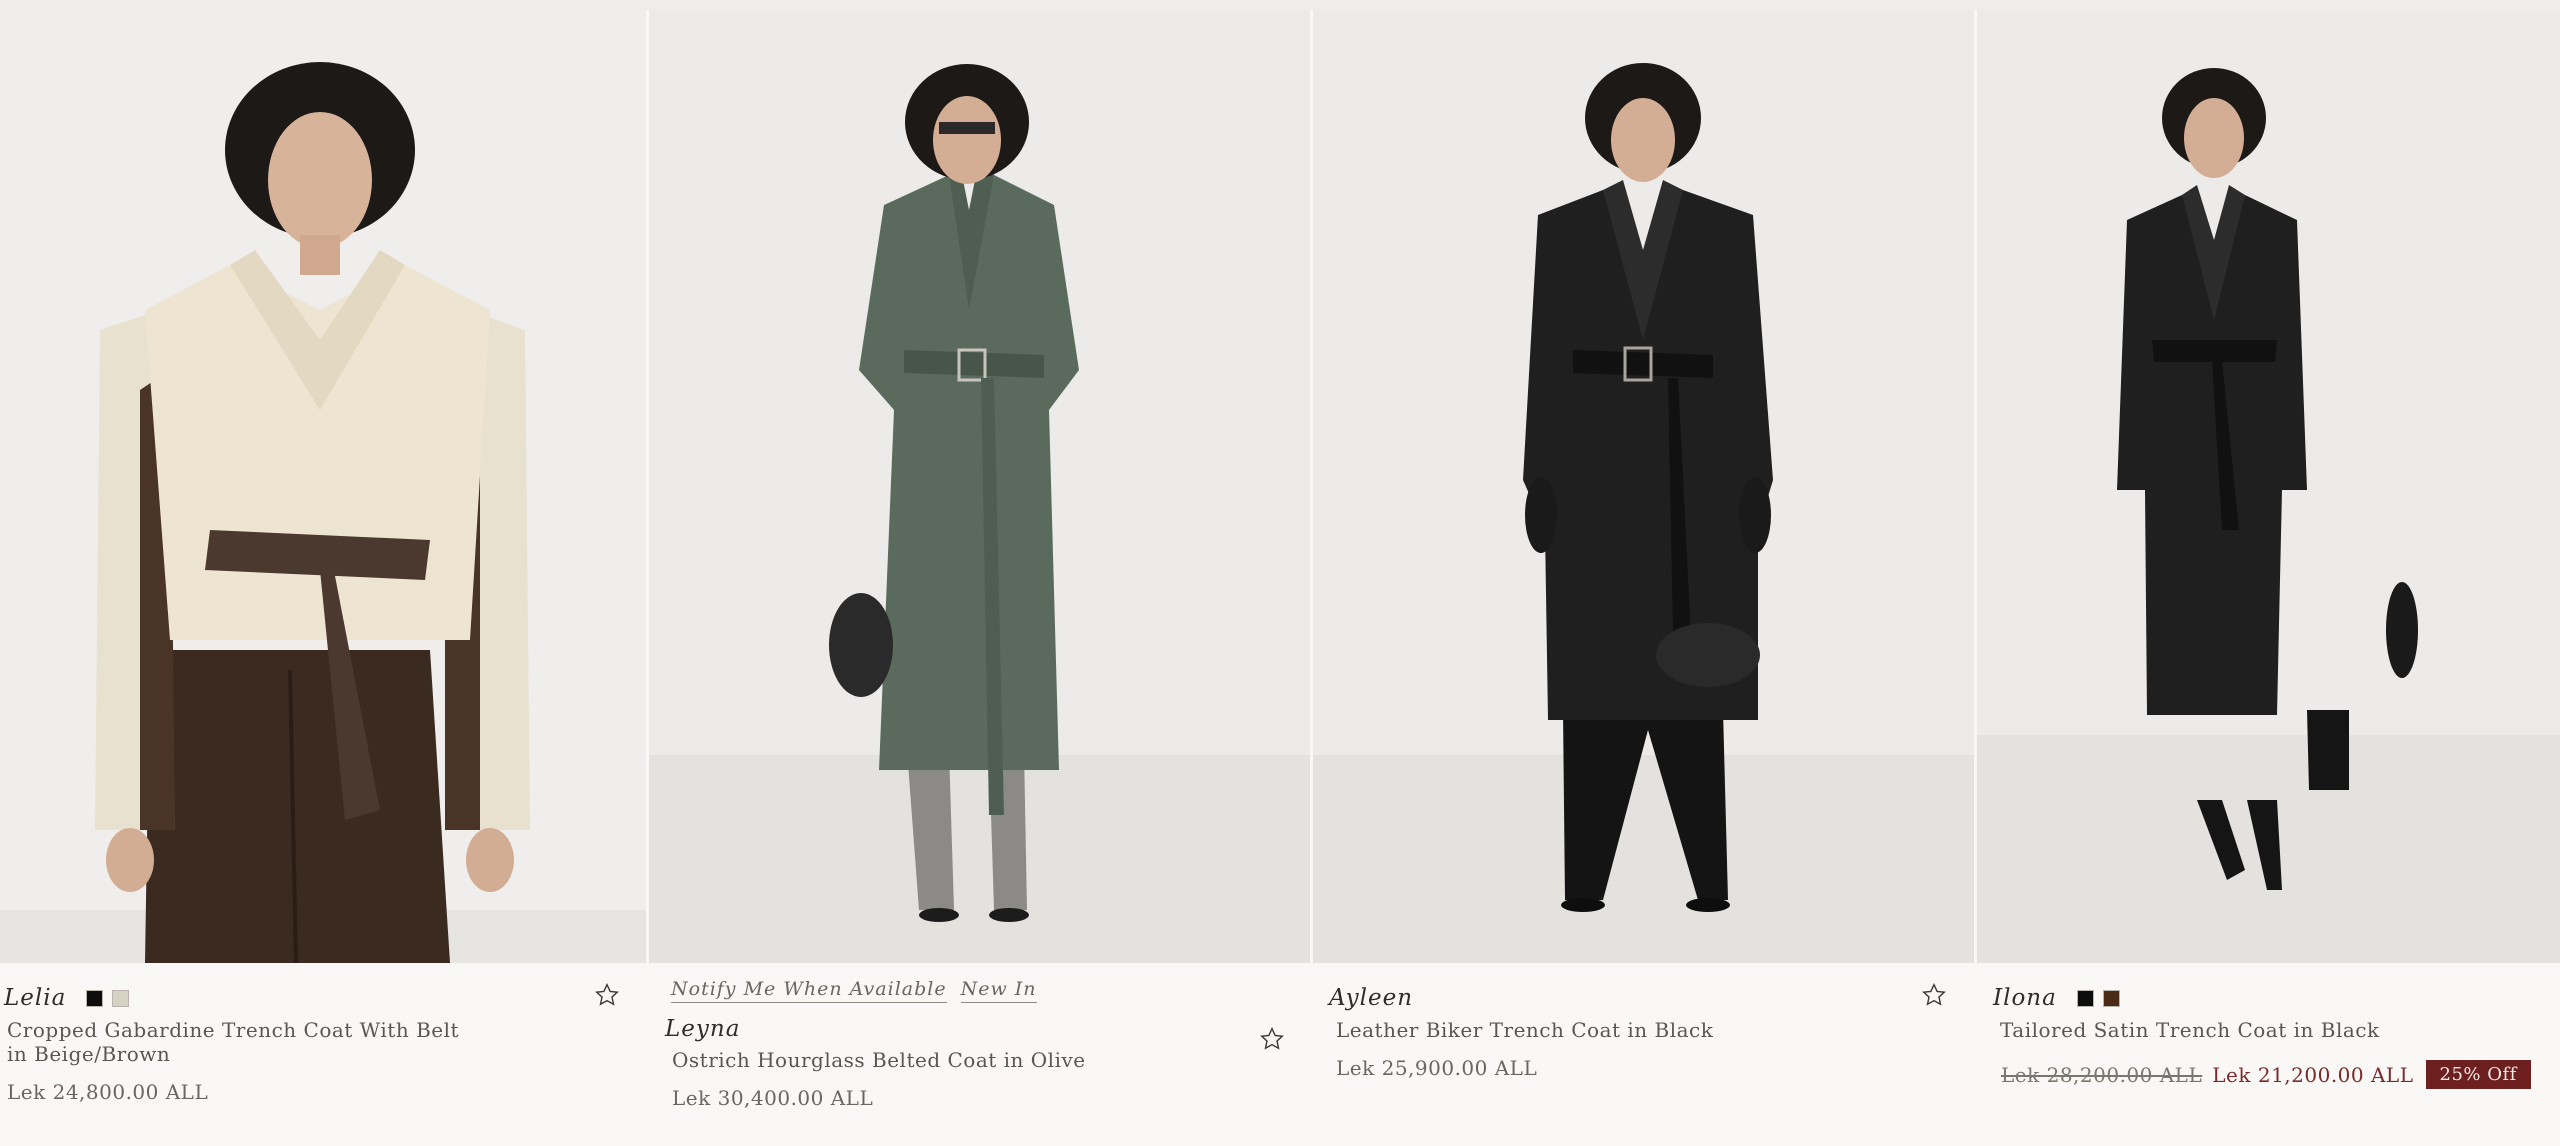 The width and height of the screenshot is (2560, 1146). I want to click on discount-badge: 25% Off, so click(2478, 1074).